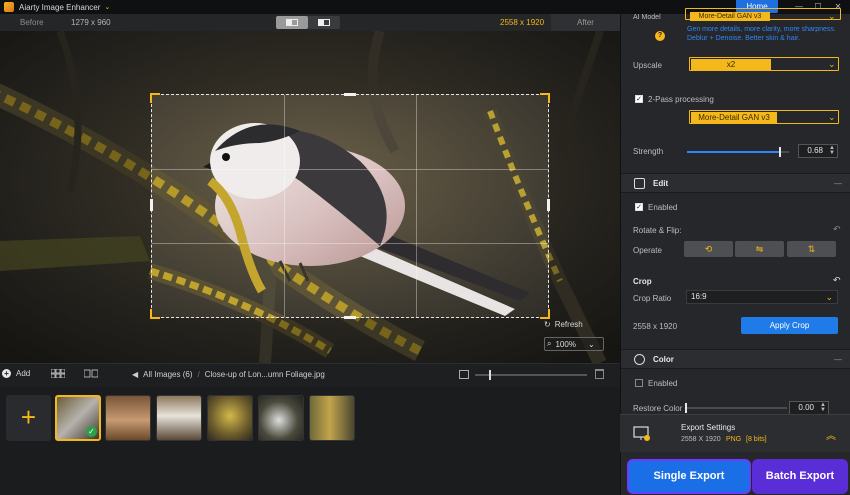 The height and width of the screenshot is (495, 850). Describe the element at coordinates (663, 207) in the screenshot. I see `edit-enabled-label: Enabled` at that location.